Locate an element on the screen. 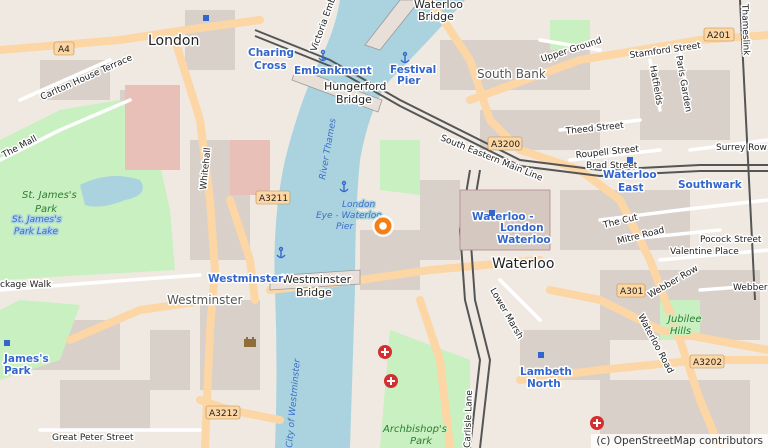 The width and height of the screenshot is (768, 448). station-southwark: Southwark is located at coordinates (710, 185).